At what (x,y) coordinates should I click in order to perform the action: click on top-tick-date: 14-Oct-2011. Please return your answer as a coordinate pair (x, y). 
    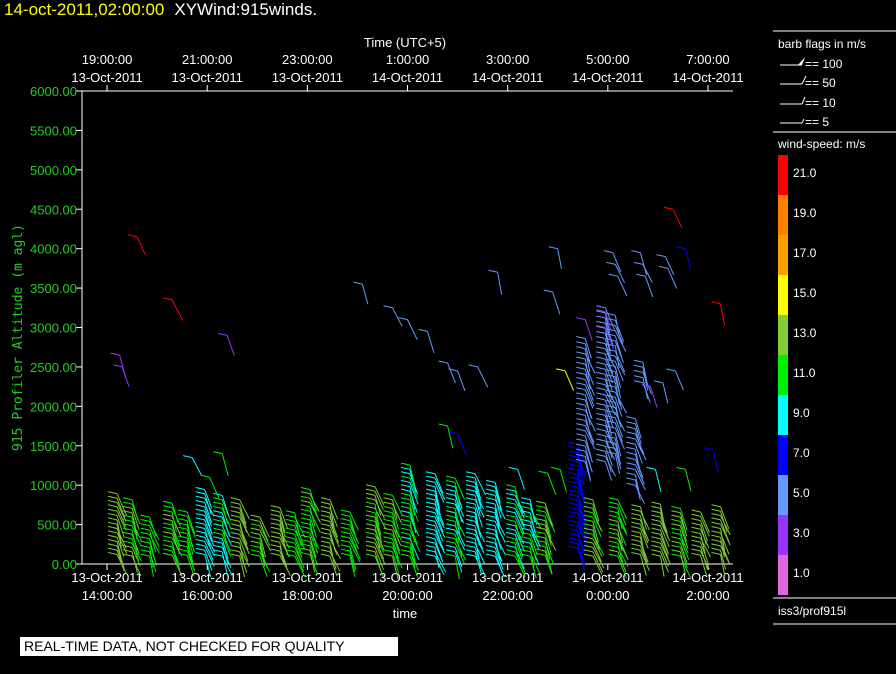
    Looking at the image, I should click on (607, 77).